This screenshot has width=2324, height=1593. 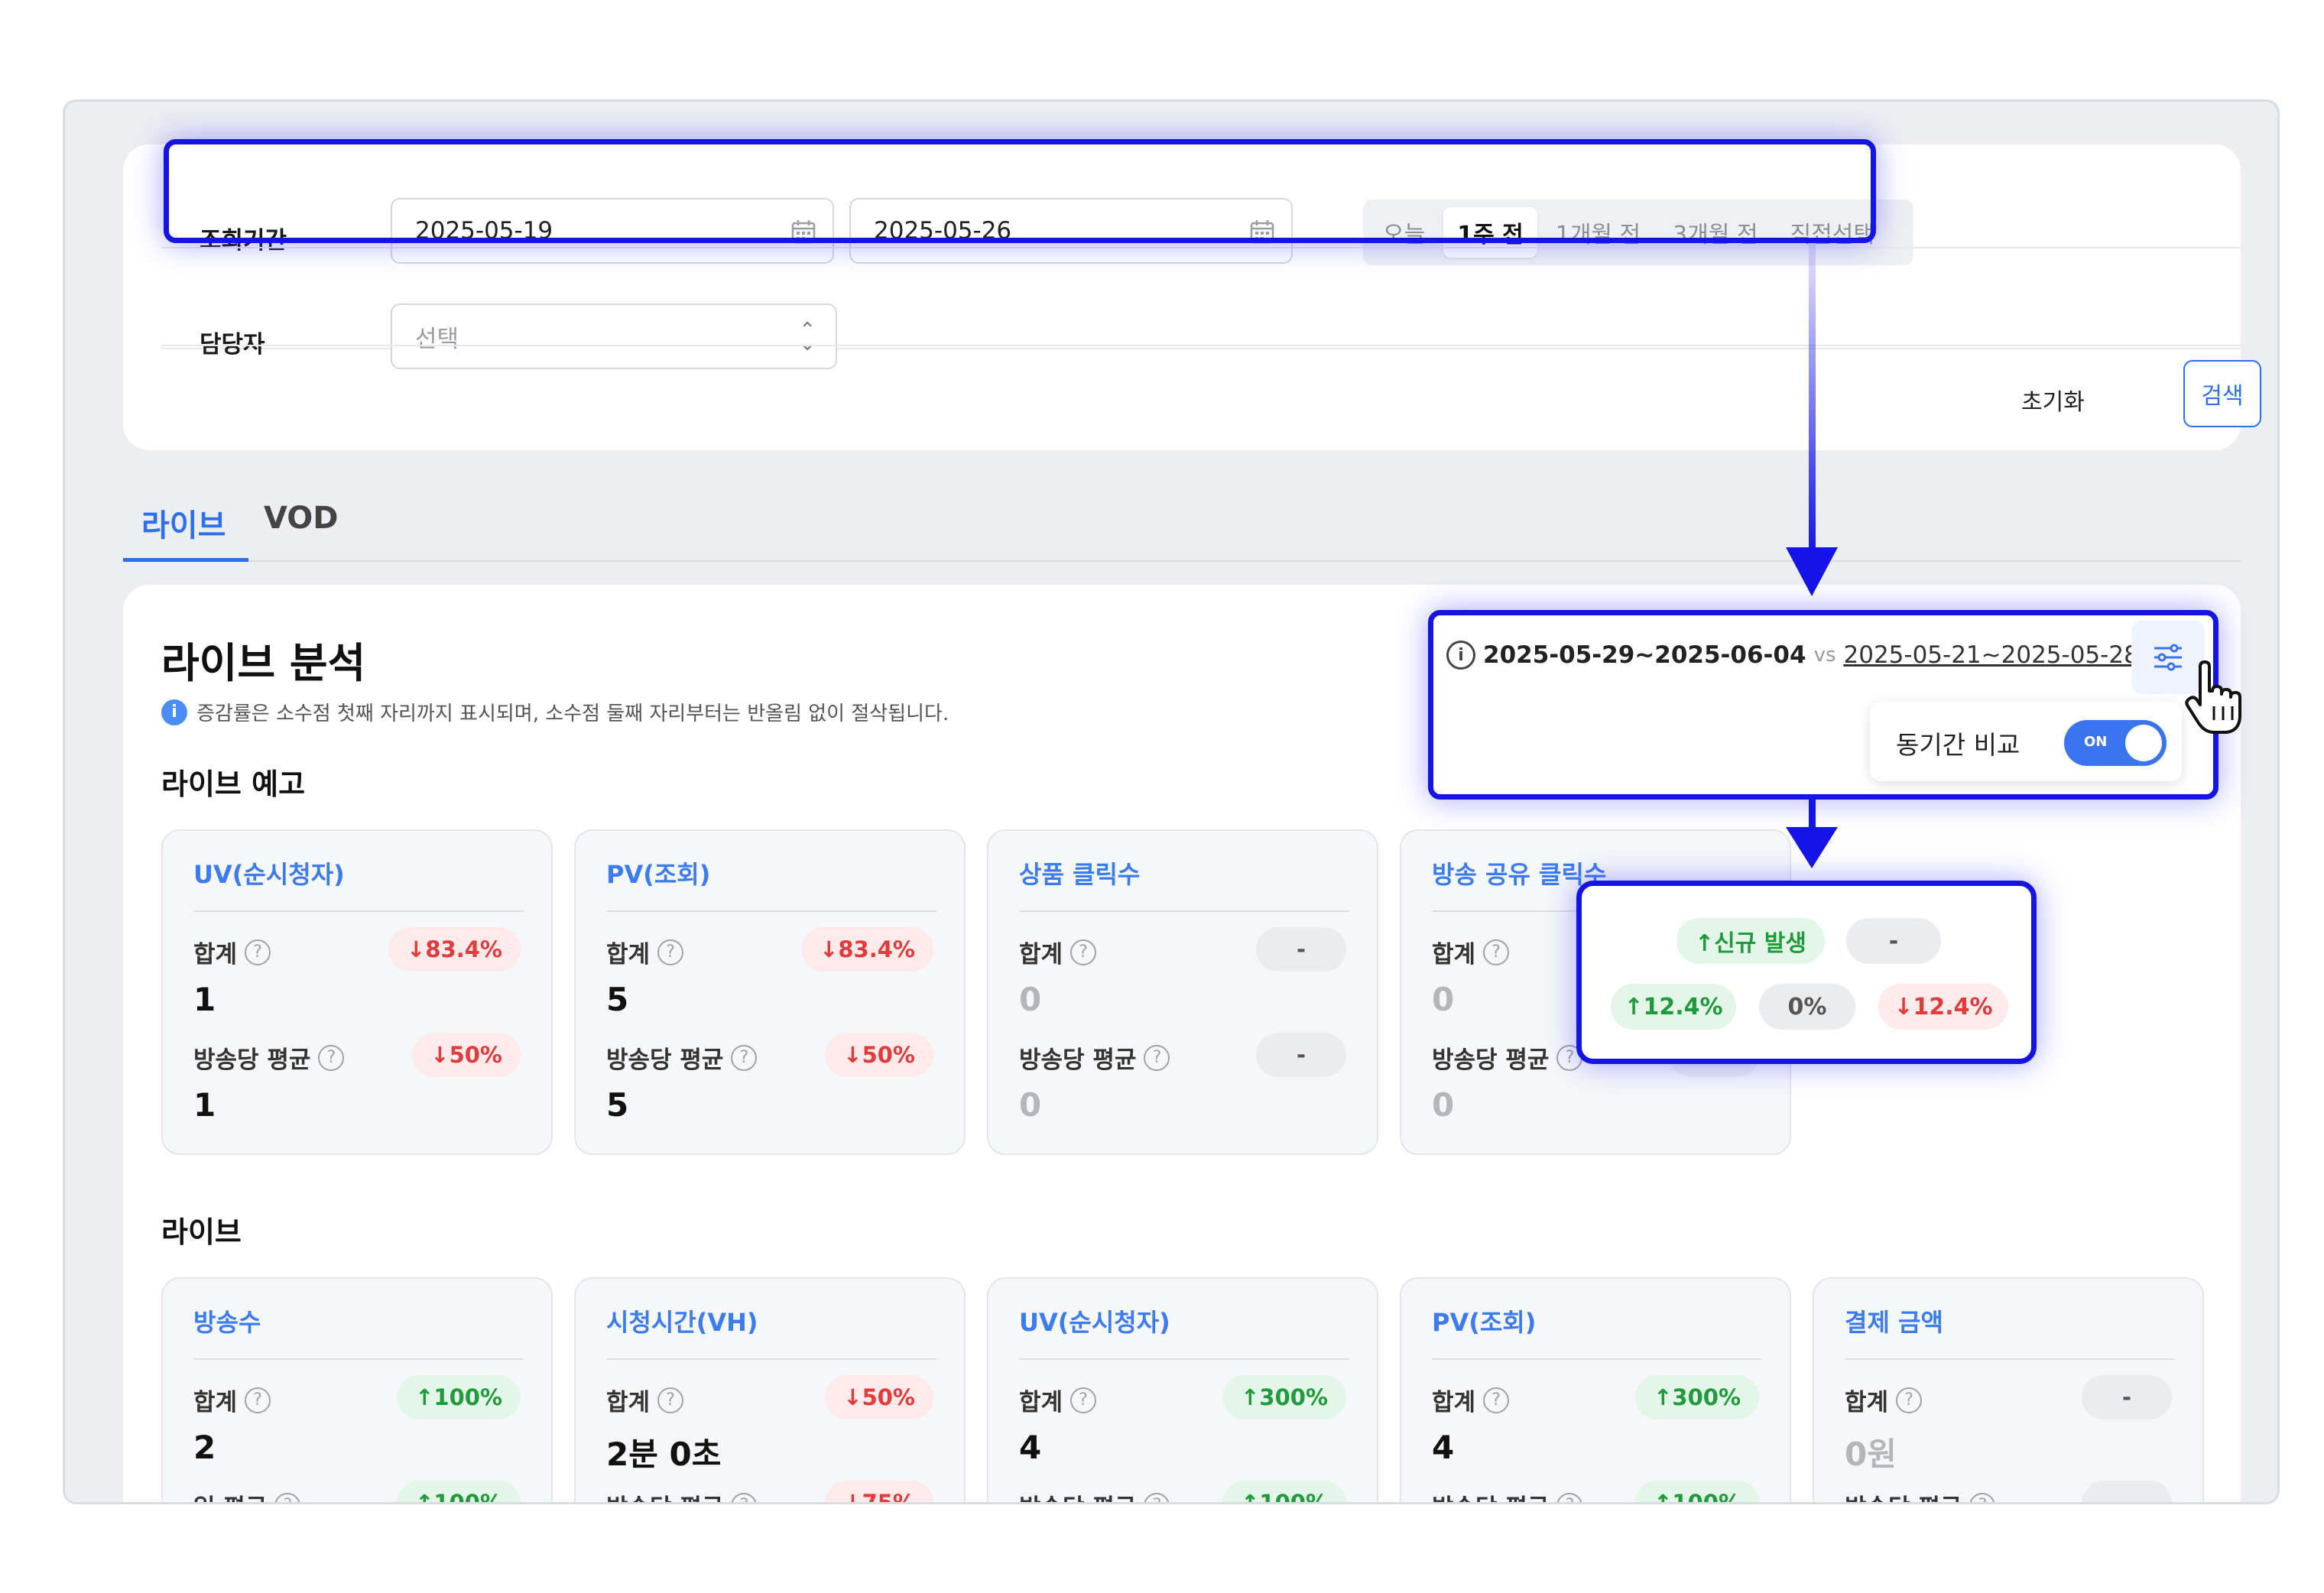 What do you see at coordinates (1893, 941) in the screenshot?
I see `legend-badge-none: -` at bounding box center [1893, 941].